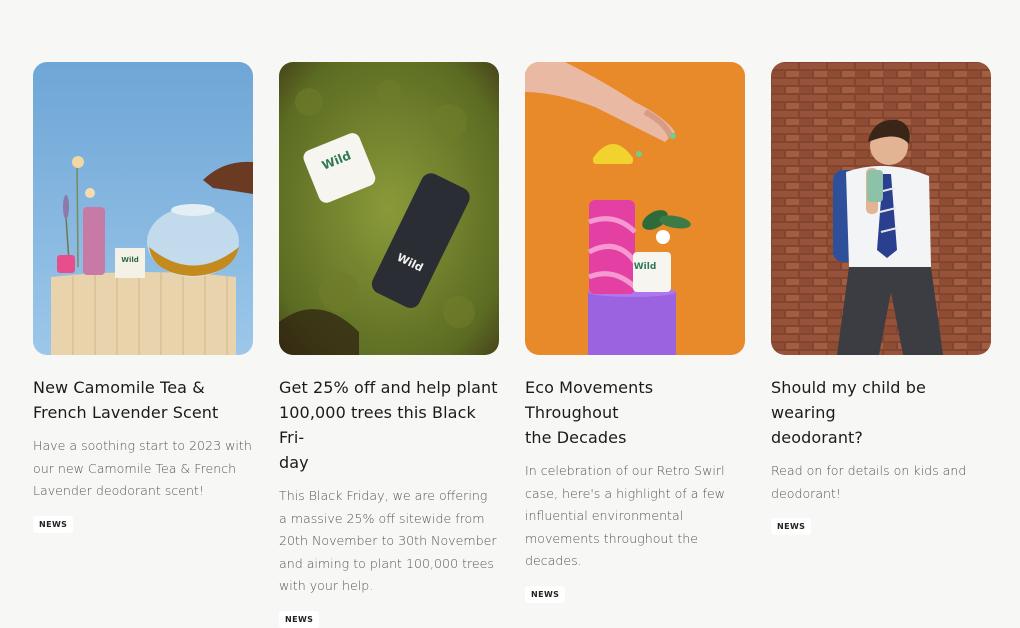  I want to click on tea-deodorant-photo: Wild, so click(143, 208).